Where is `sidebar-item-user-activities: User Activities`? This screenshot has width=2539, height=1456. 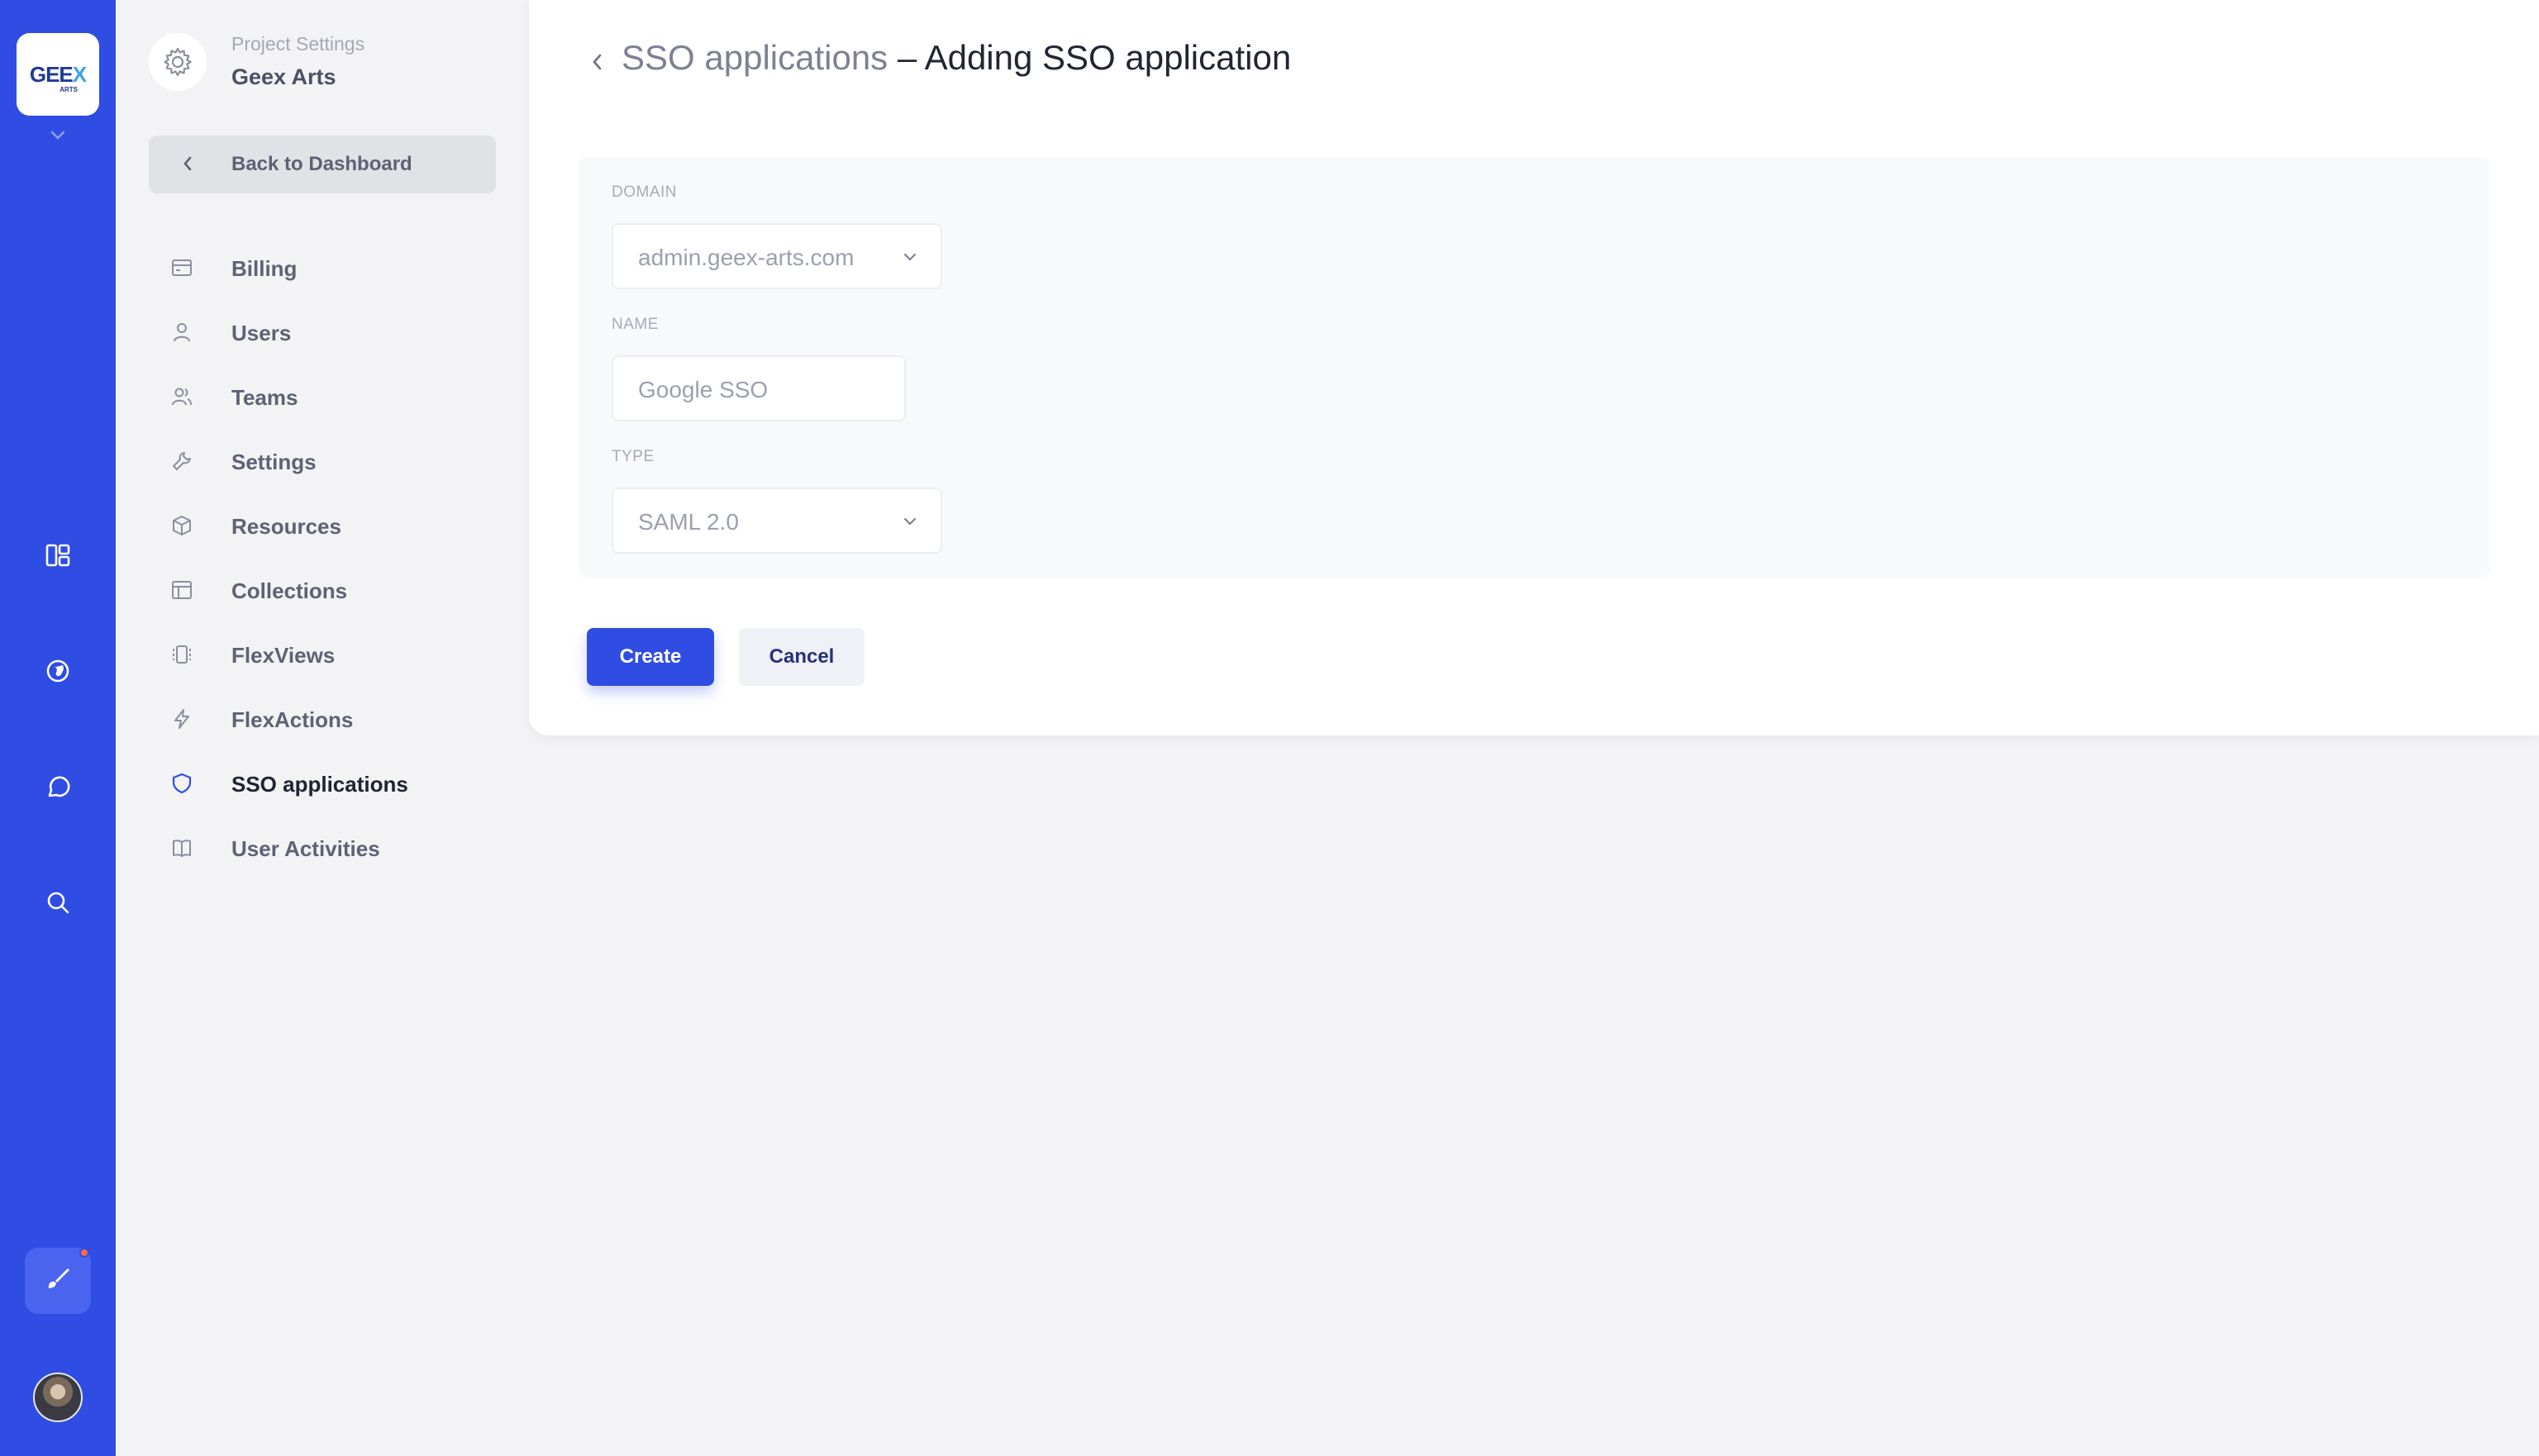 sidebar-item-user-activities: User Activities is located at coordinates (322, 848).